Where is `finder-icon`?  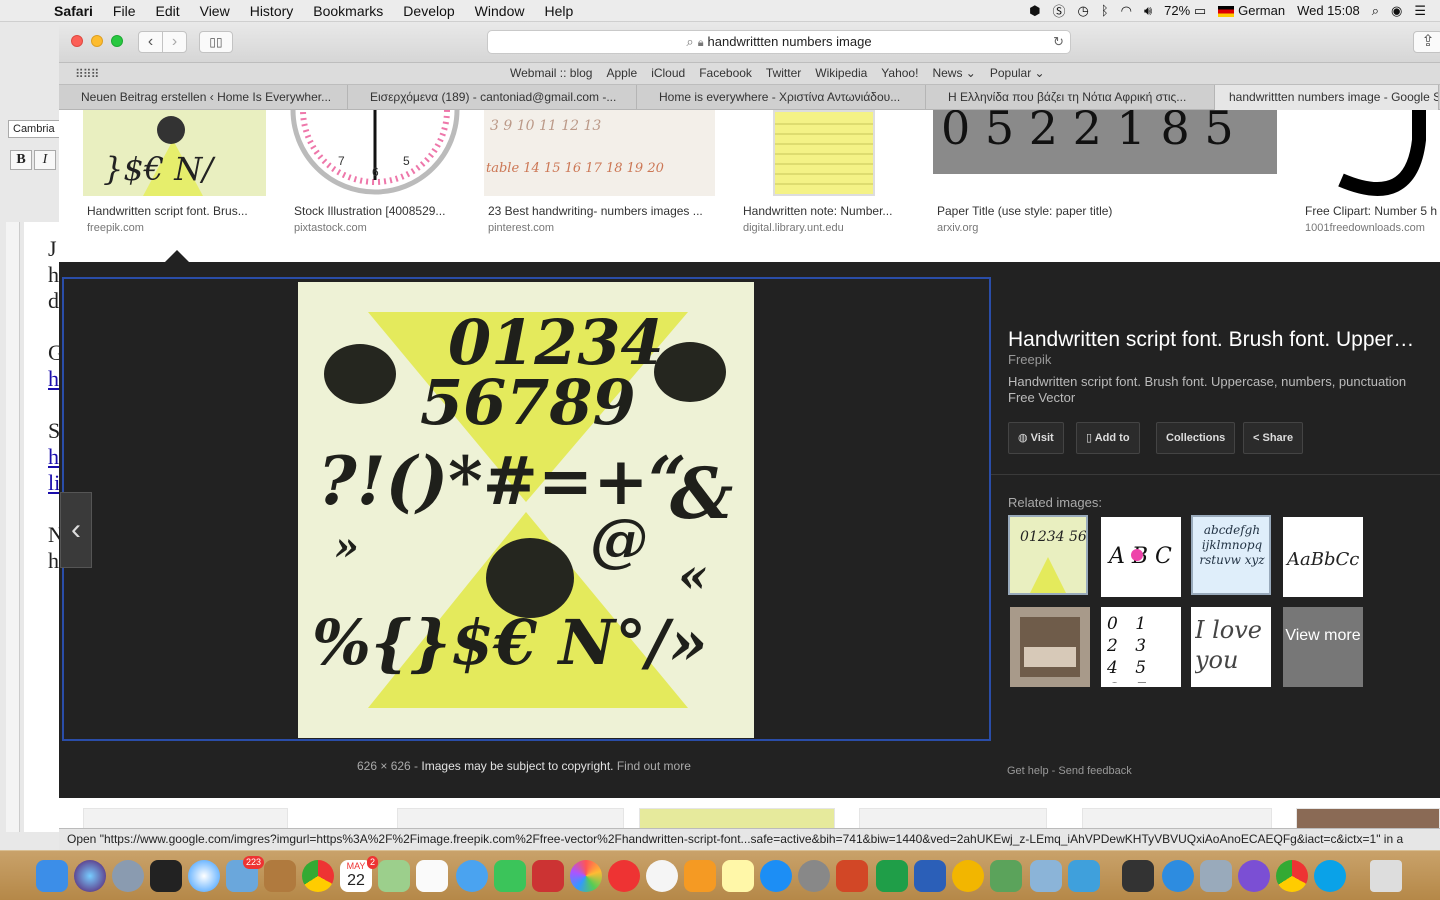
finder-icon is located at coordinates (52, 876).